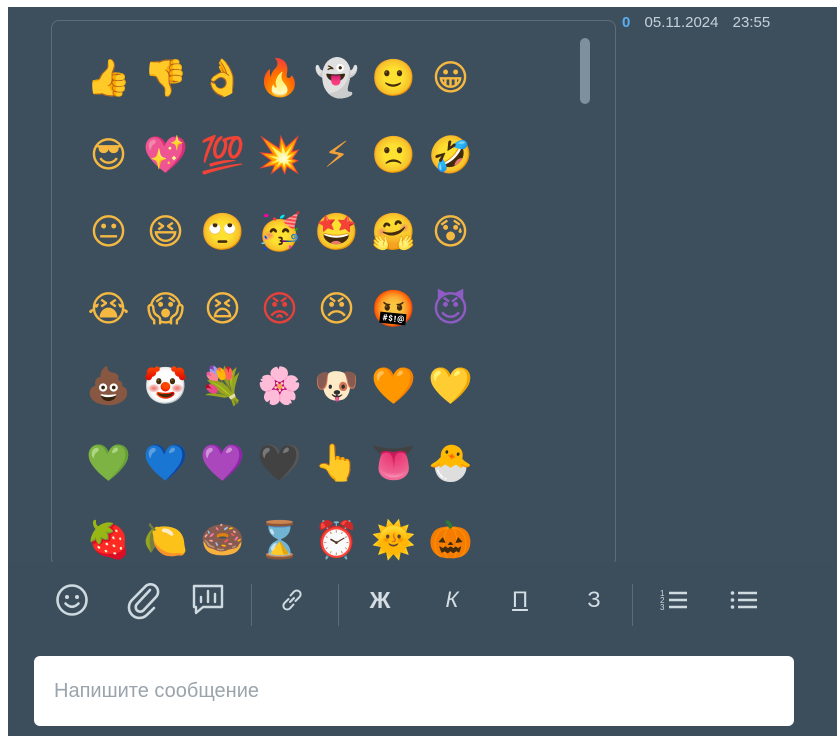 The height and width of the screenshot is (742, 837). What do you see at coordinates (450, 95) in the screenshot?
I see `grinning-face-emoji: 😀` at bounding box center [450, 95].